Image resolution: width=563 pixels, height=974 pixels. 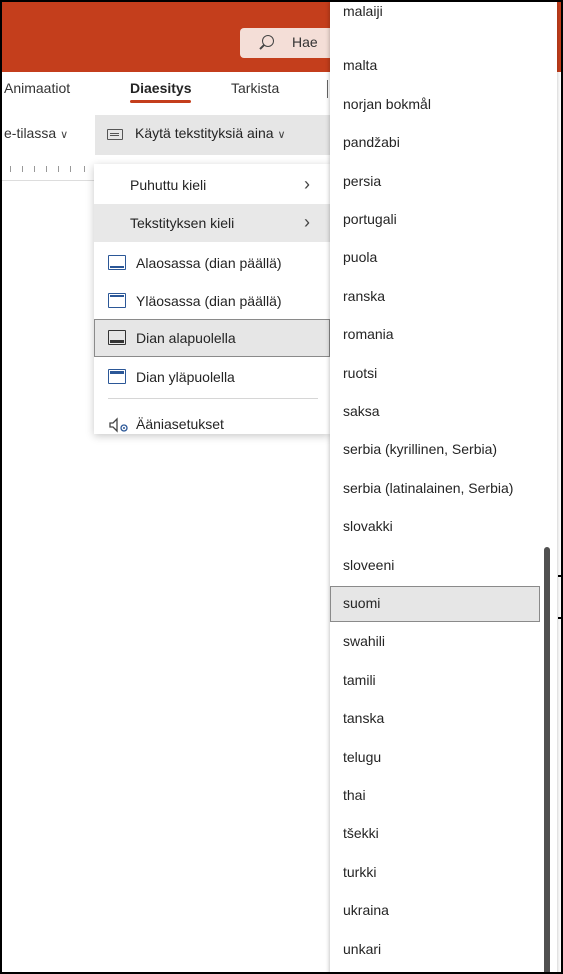 I want to click on language-option: norjan bokmål, so click(x=443, y=105).